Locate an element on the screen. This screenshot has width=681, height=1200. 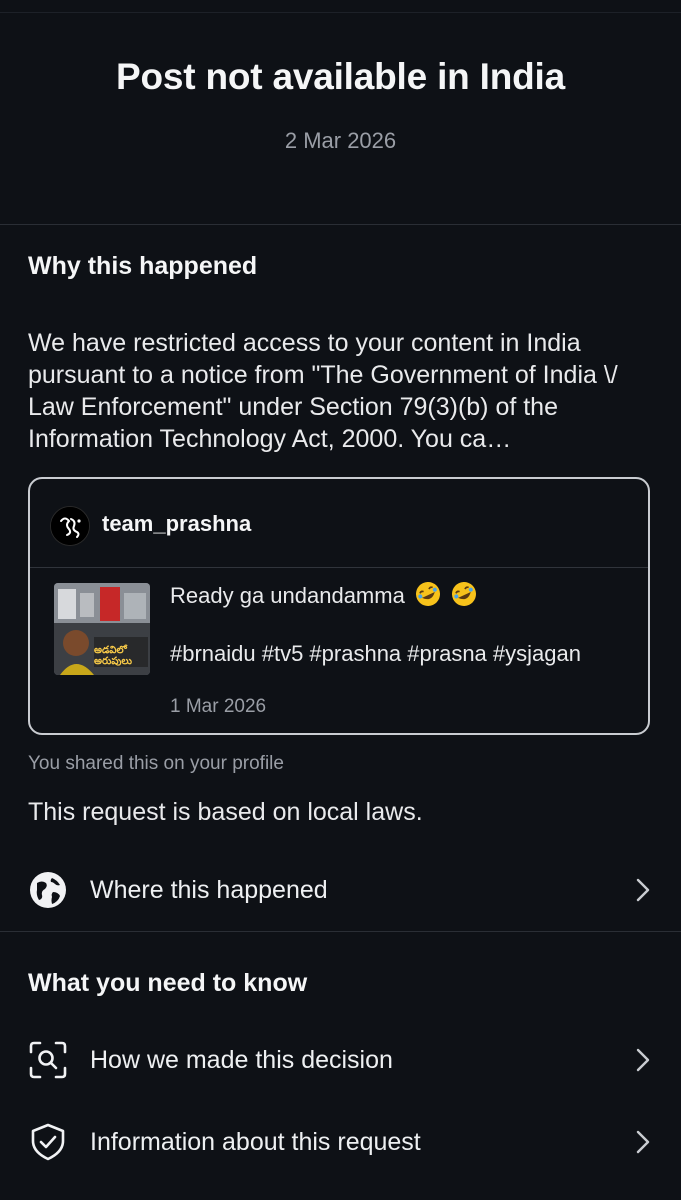
know-heading: What you need to know is located at coordinates (168, 983).